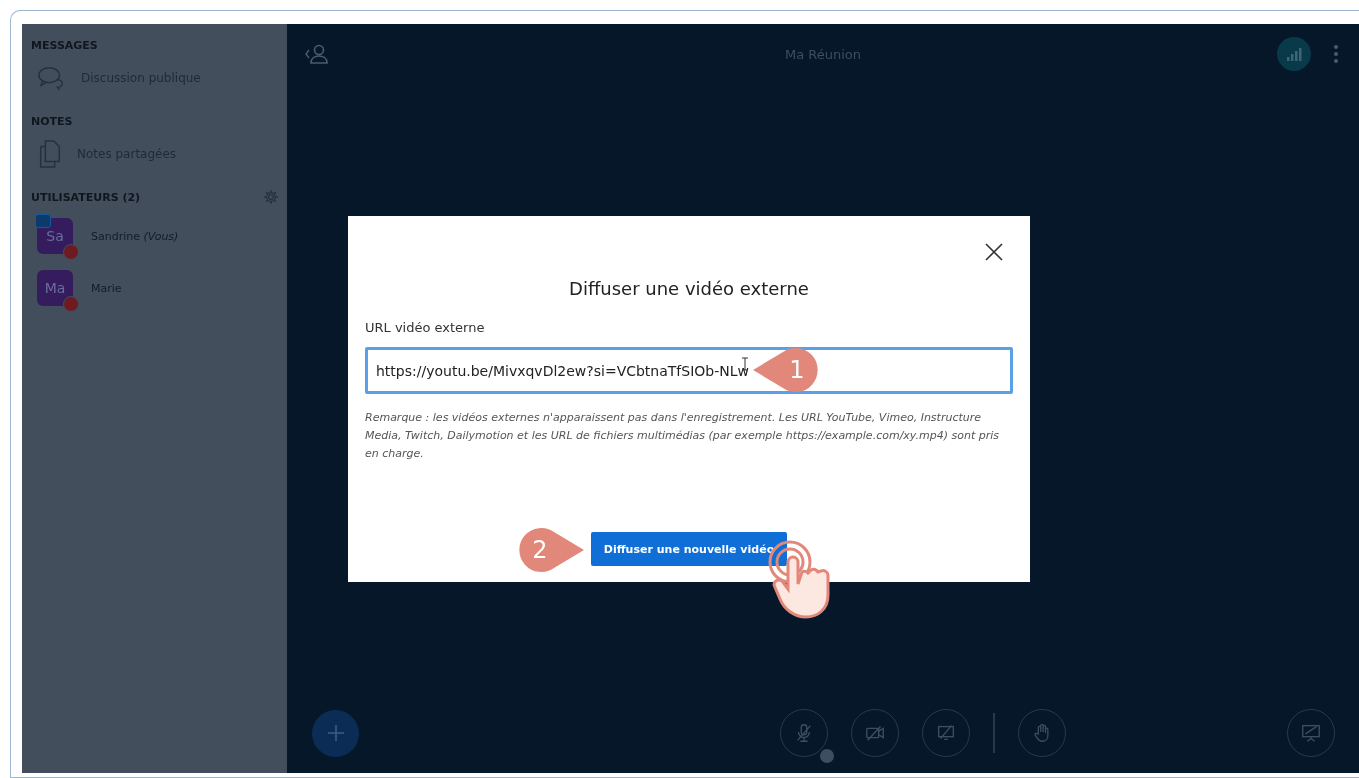  I want to click on step-callout: 2, so click(551, 550).